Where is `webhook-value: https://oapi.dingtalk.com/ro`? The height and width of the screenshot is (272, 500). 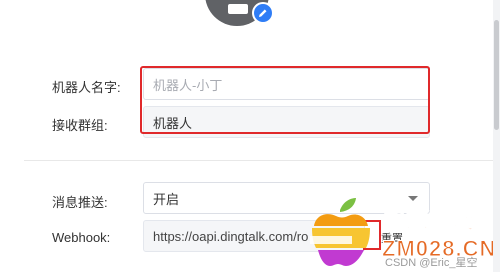 webhook-value: https://oapi.dingtalk.com/ro is located at coordinates (231, 236).